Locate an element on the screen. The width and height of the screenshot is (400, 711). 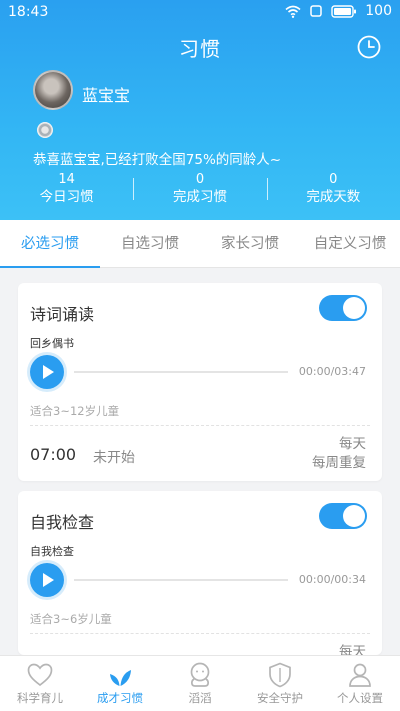
audio-track-name: 回乡偶书 is located at coordinates (52, 343).